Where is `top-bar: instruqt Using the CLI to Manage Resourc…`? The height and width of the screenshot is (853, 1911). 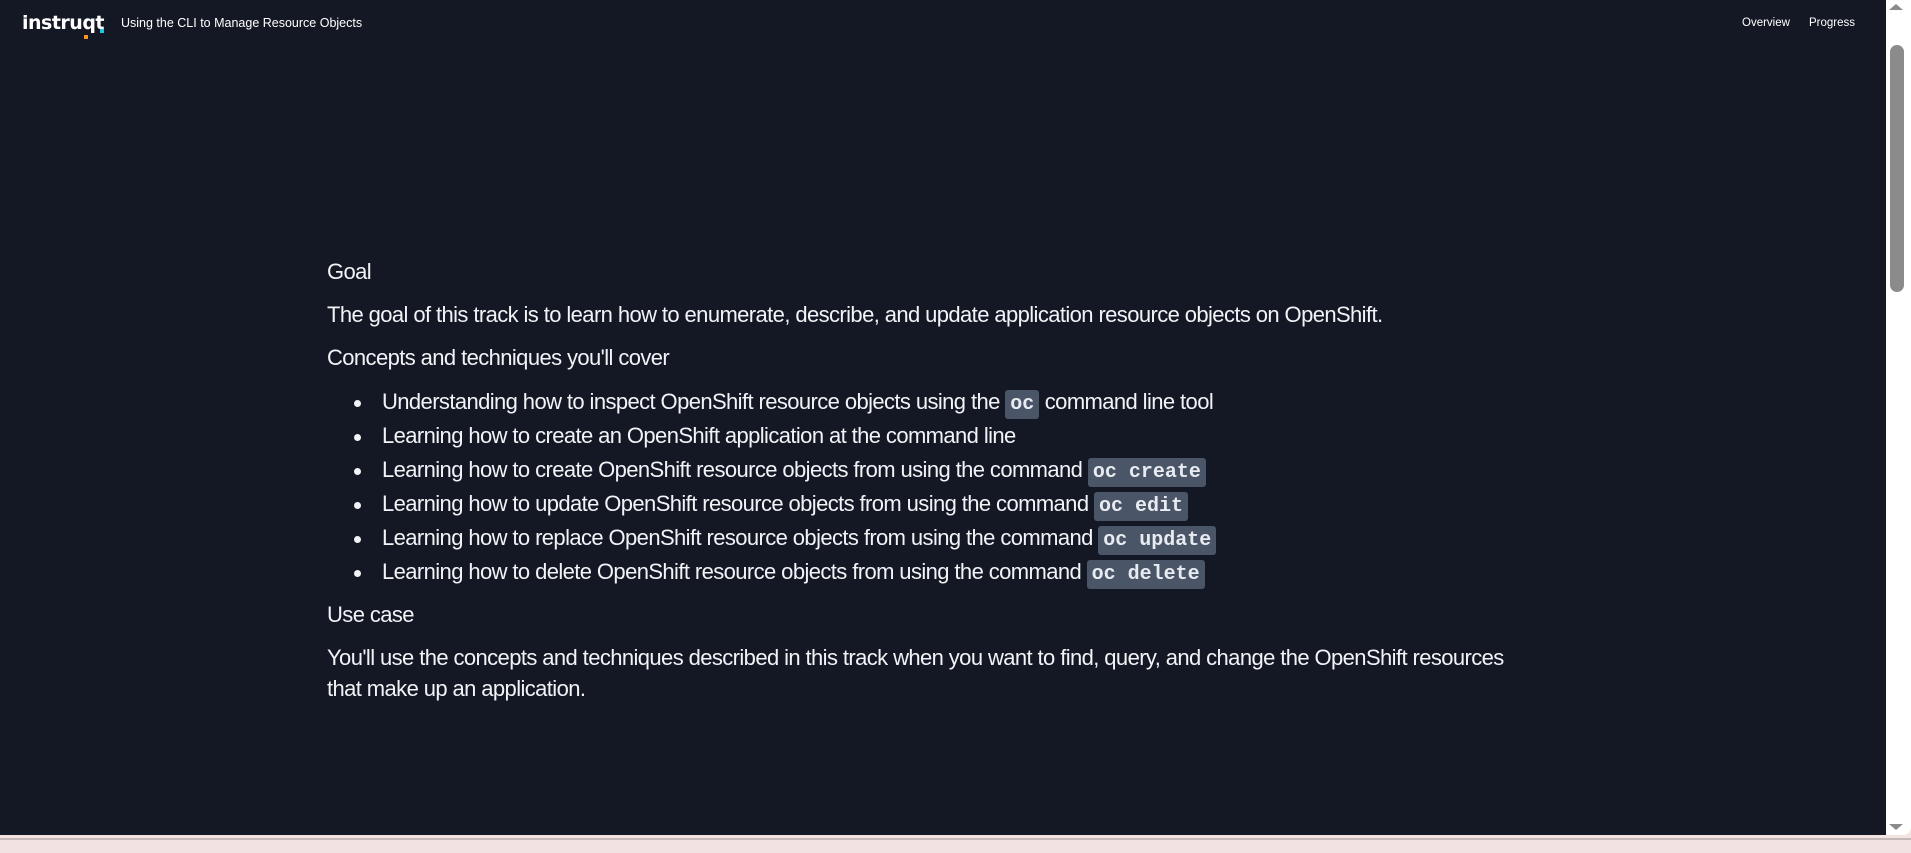 top-bar: instruqt Using the CLI to Manage Resourc… is located at coordinates (943, 24).